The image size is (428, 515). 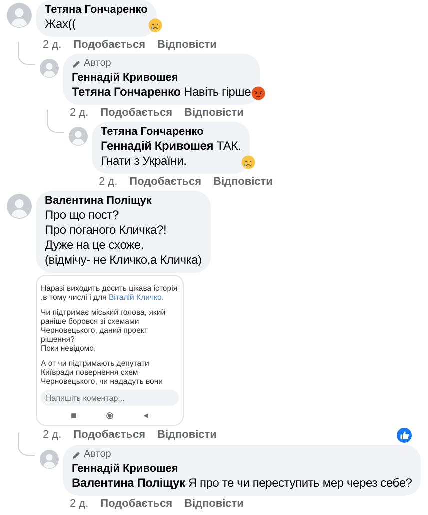 I want to click on comment-text: Геннадій Кривошея ТАК. Гнати з України., so click(x=171, y=154).